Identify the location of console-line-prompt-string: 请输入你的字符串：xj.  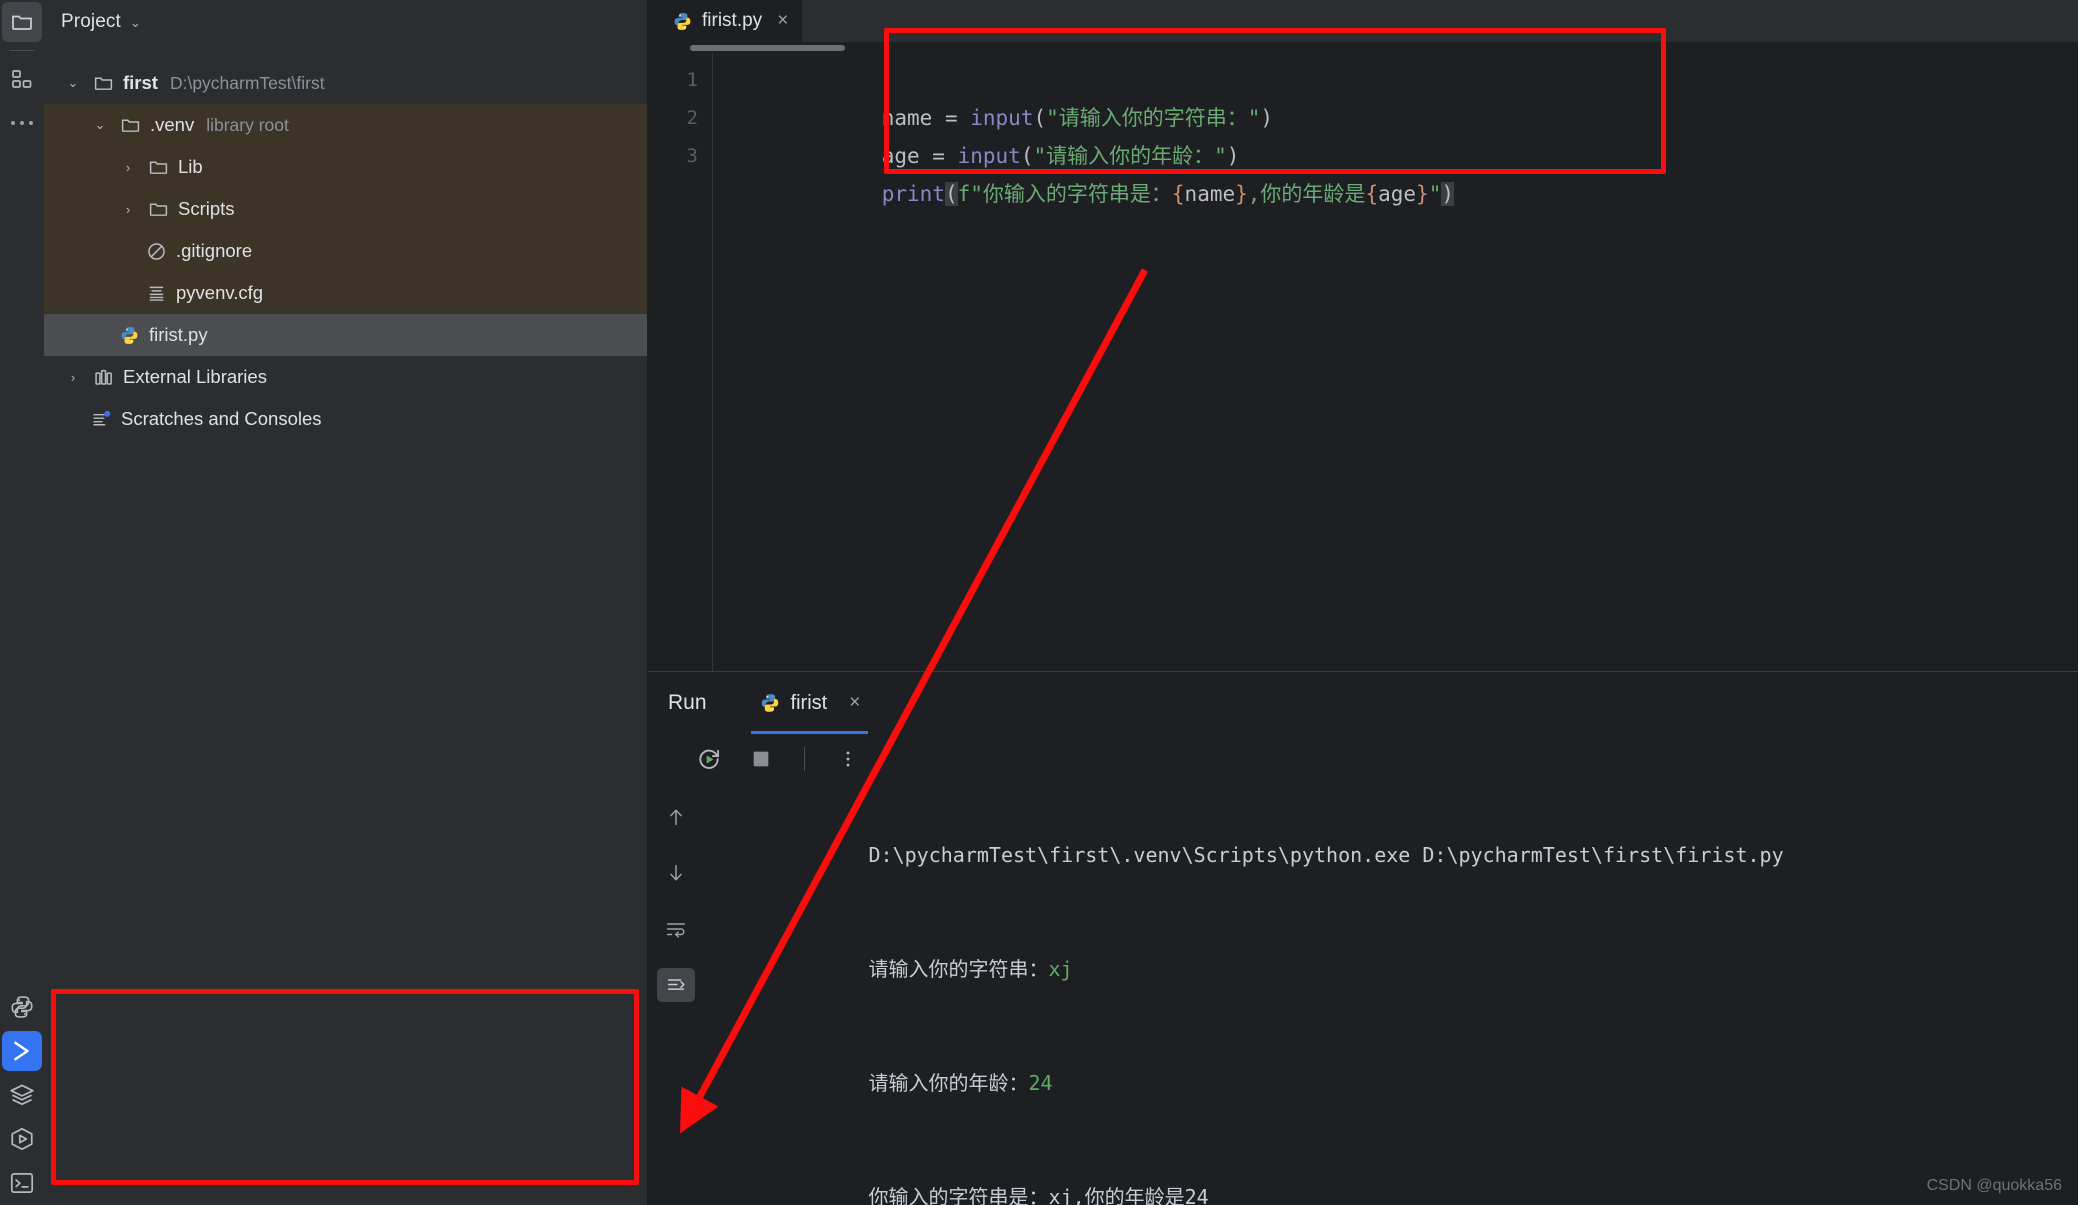
(1401, 969).